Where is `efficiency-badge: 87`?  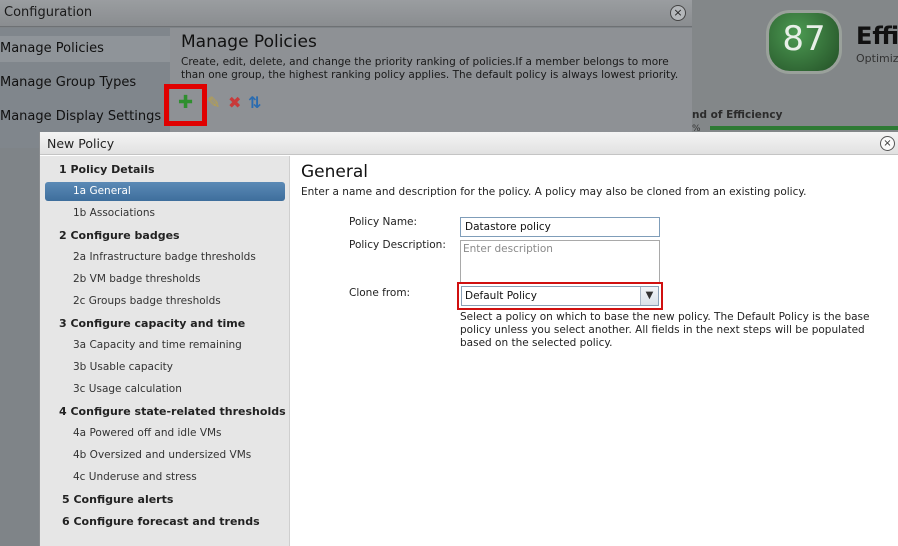
efficiency-badge: 87 is located at coordinates (804, 42).